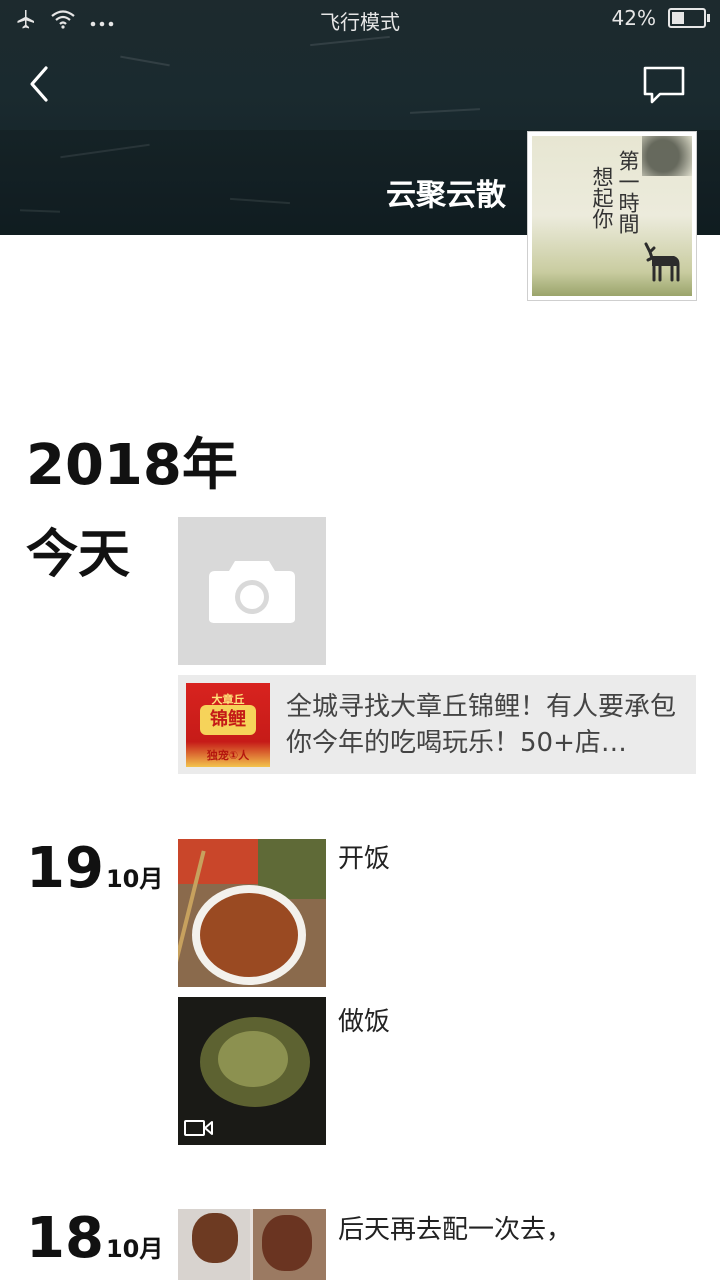  What do you see at coordinates (252, 1071) in the screenshot?
I see `post-video-zuofan` at bounding box center [252, 1071].